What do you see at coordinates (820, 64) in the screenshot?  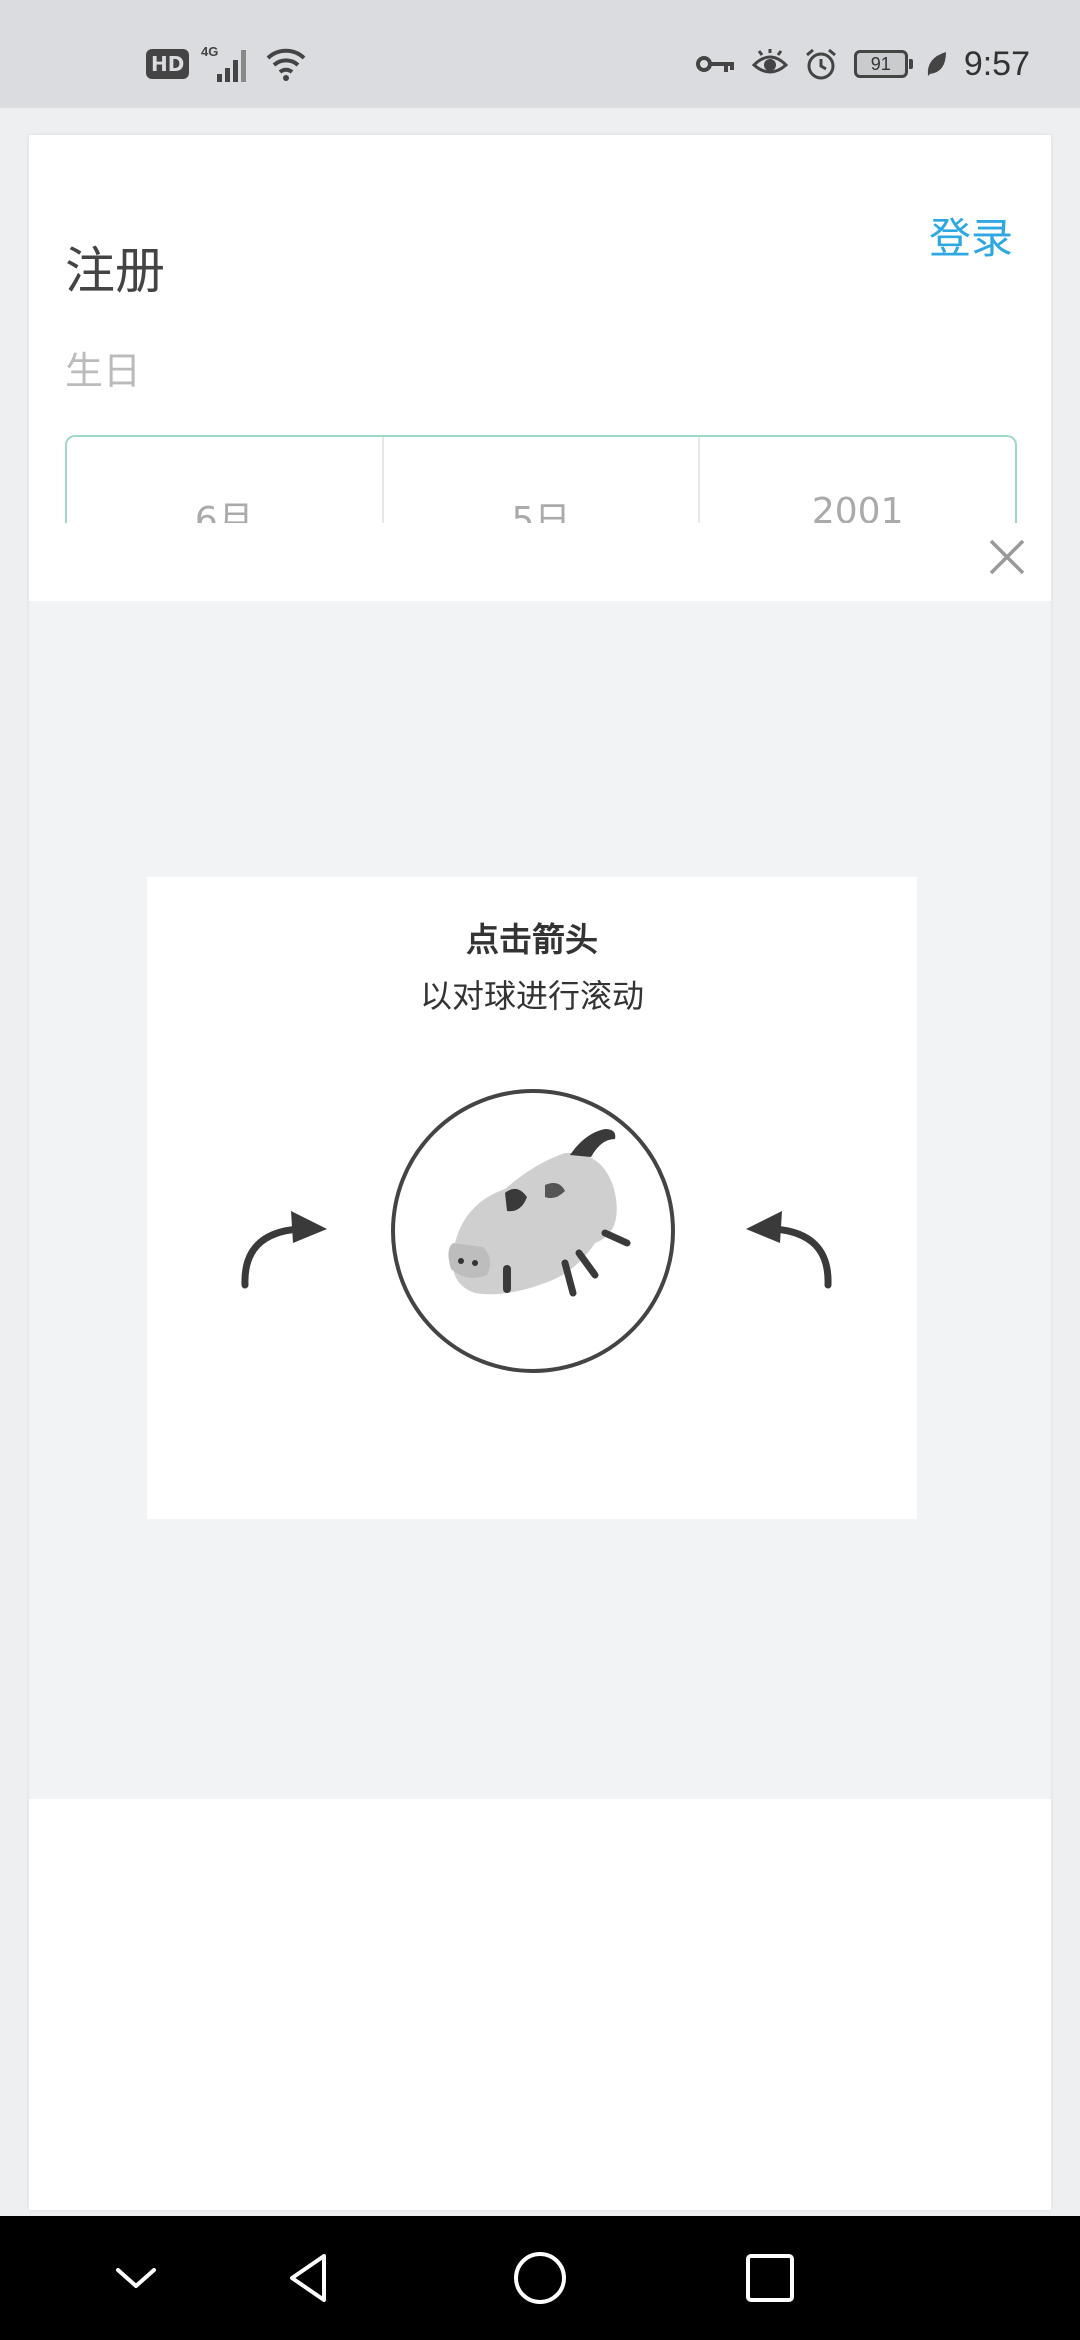 I see `alarm-icon` at bounding box center [820, 64].